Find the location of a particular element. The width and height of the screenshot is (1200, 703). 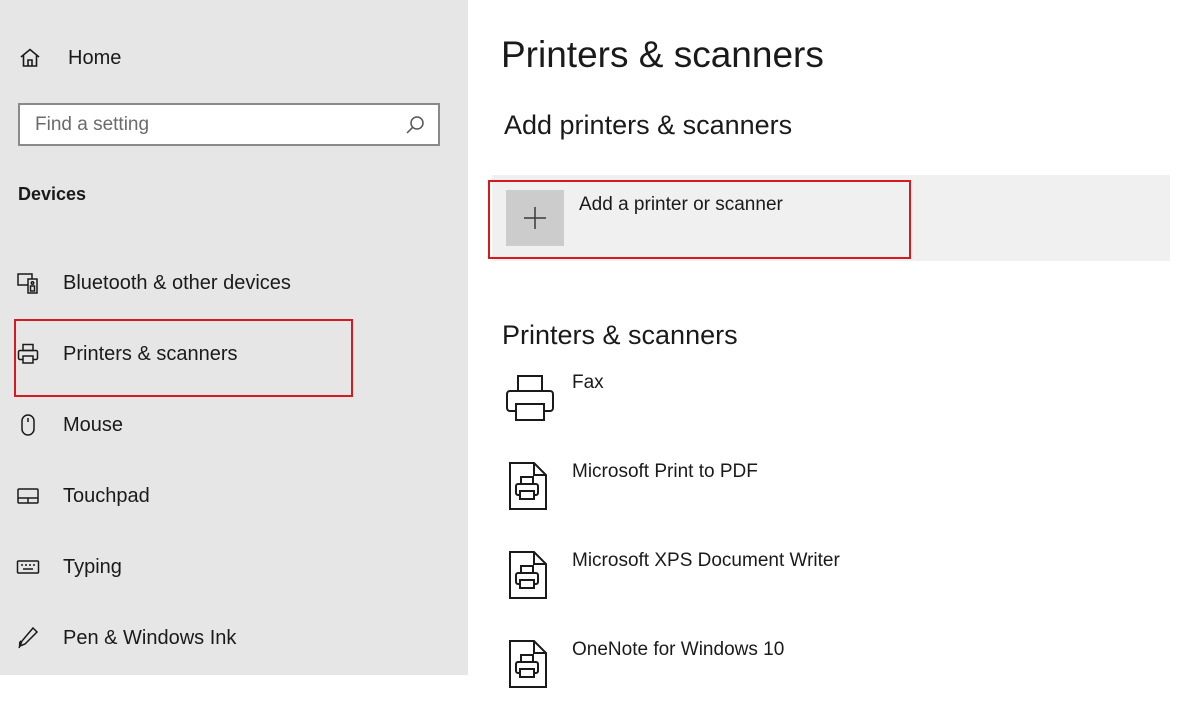

fax-printer-icon is located at coordinates (530, 400).